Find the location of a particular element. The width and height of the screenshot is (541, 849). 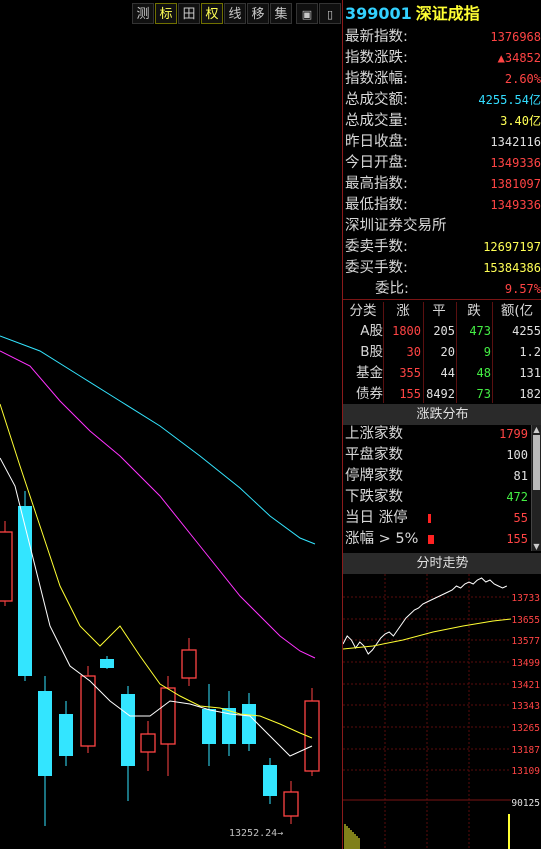

price-axis-label: 13187 is located at coordinates (525, 750).